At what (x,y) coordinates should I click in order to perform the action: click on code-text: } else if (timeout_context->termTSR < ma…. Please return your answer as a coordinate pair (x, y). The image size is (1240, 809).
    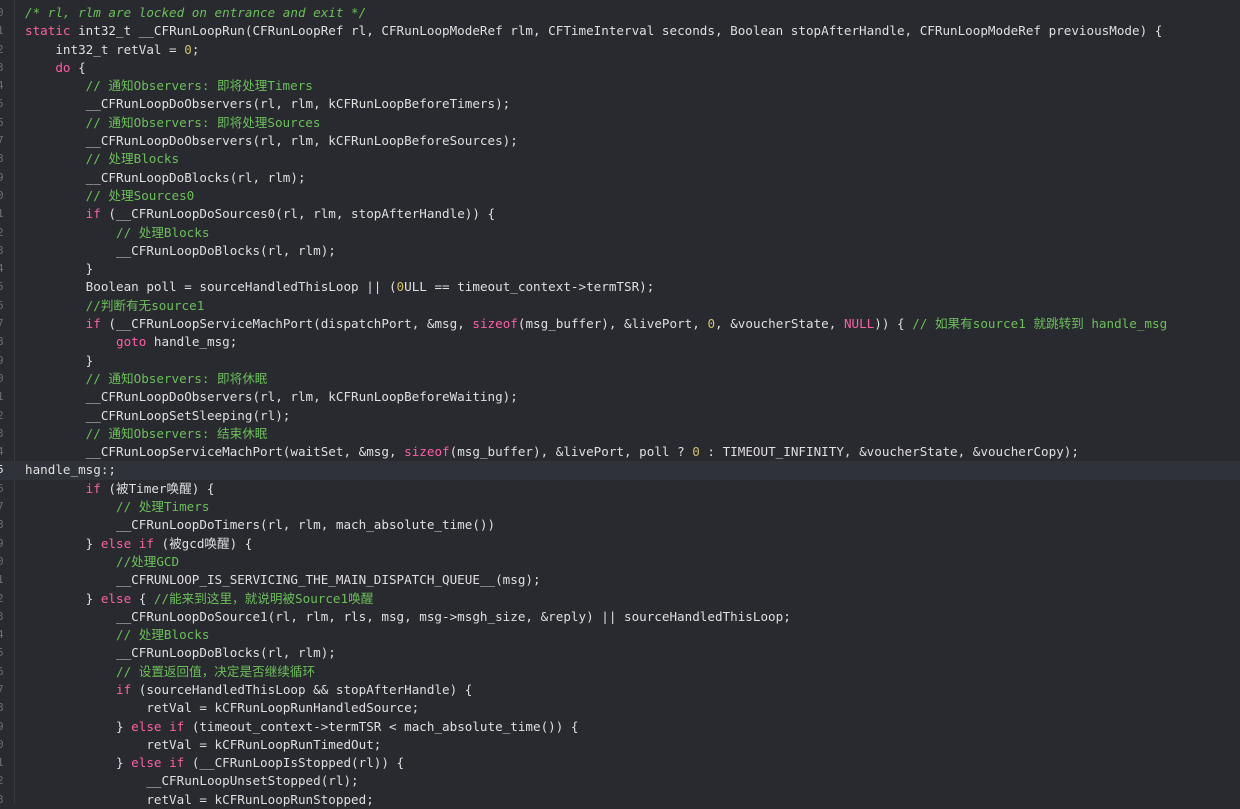
    Looking at the image, I should click on (302, 727).